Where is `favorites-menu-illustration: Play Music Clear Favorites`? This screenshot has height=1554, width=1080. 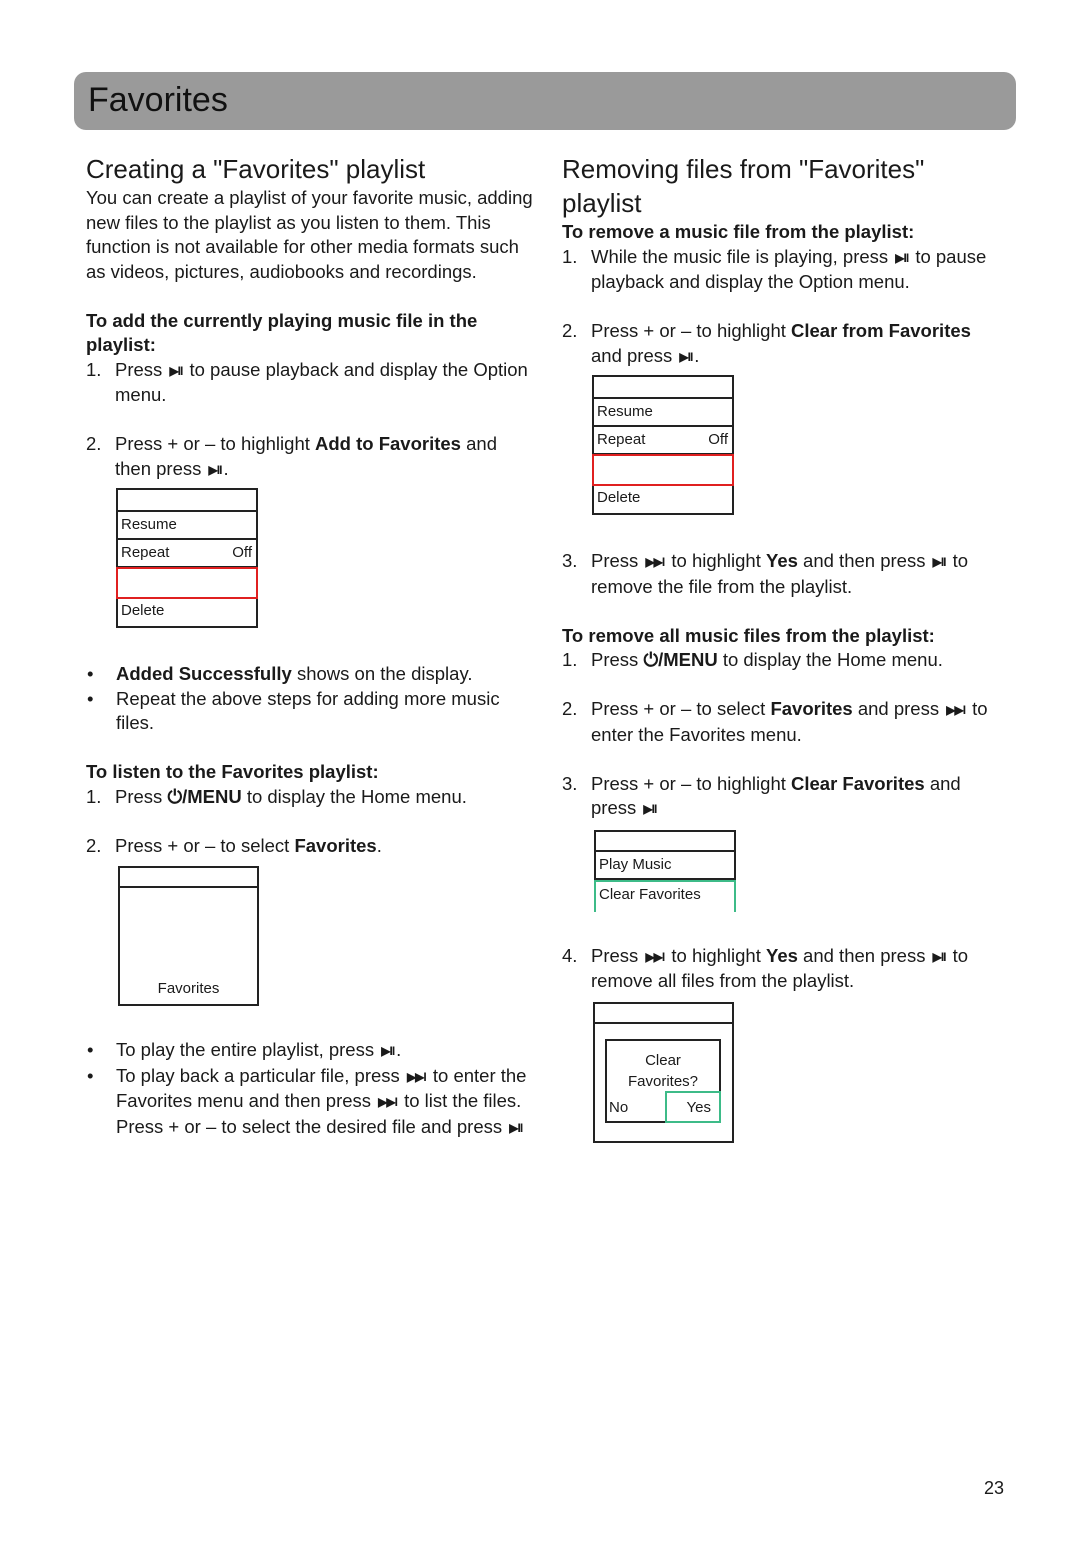 favorites-menu-illustration: Play Music Clear Favorites is located at coordinates (665, 870).